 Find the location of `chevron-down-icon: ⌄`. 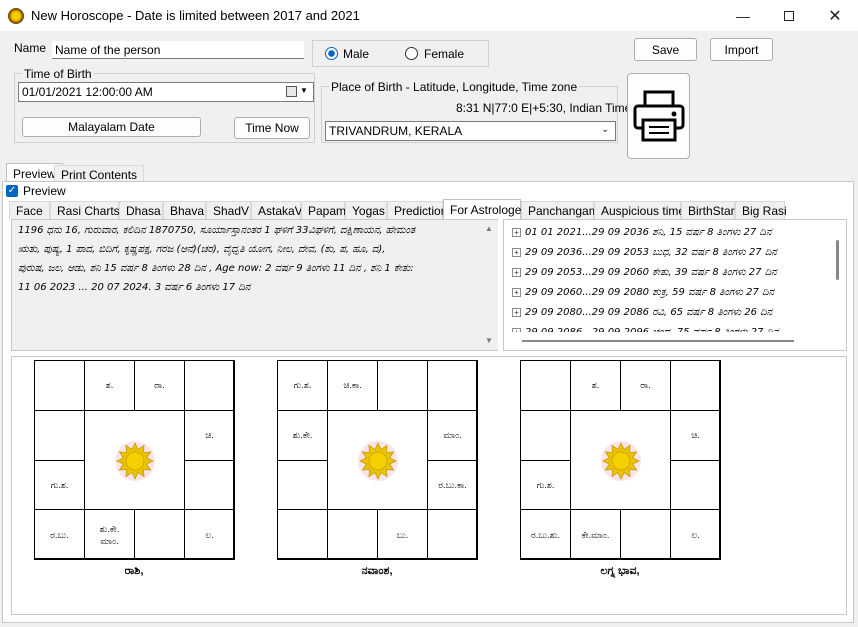

chevron-down-icon: ⌄ is located at coordinates (605, 129).